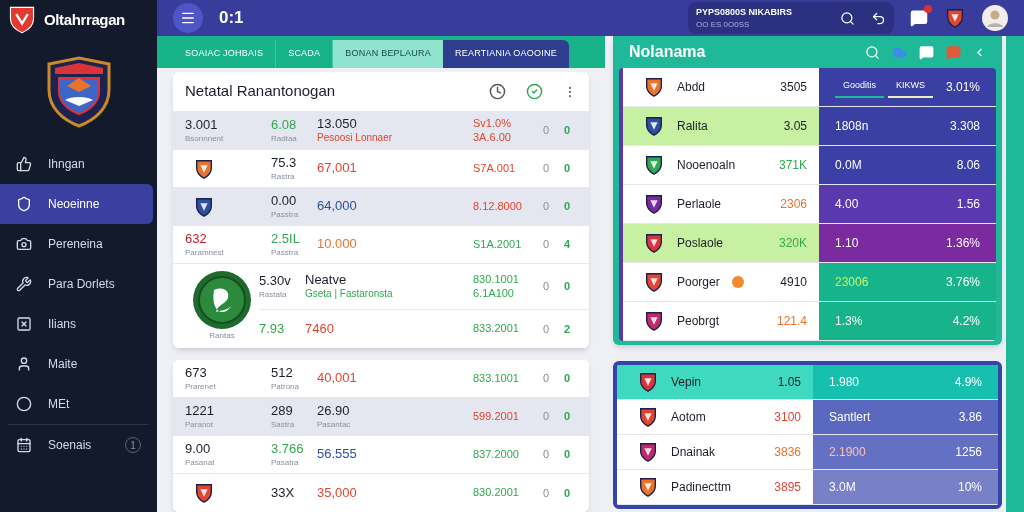 The image size is (1024, 512). Describe the element at coordinates (231, 18) in the screenshot. I see `page-title: 0:1` at that location.